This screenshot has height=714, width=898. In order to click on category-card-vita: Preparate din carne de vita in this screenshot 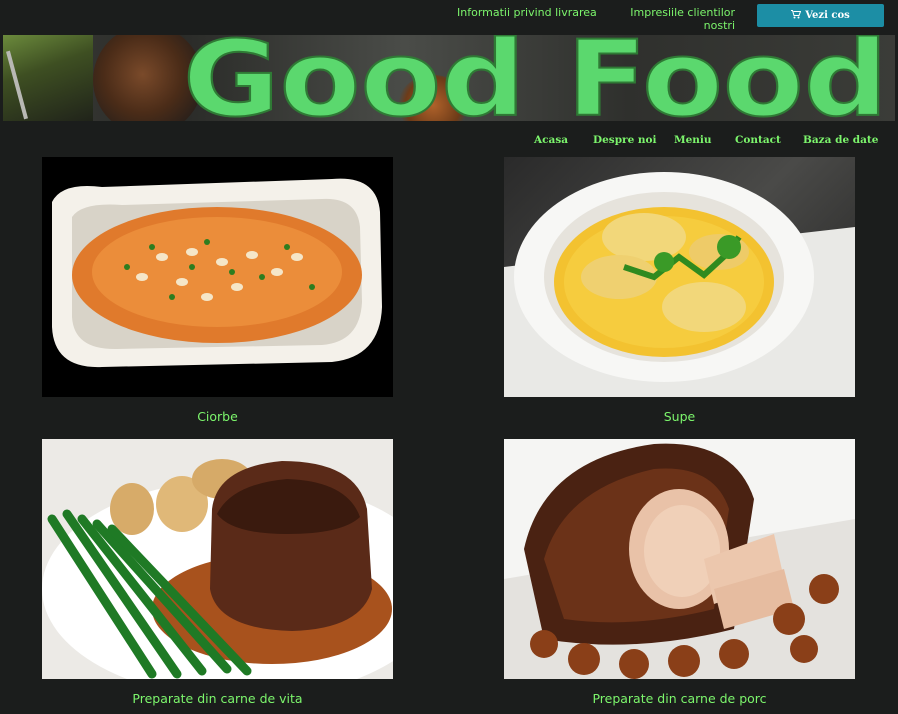, I will do `click(217, 572)`.